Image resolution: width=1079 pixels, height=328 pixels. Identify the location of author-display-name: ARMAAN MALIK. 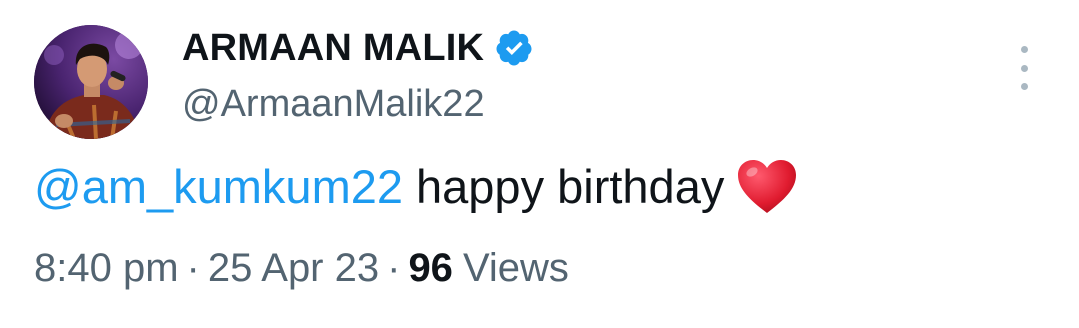
(333, 48).